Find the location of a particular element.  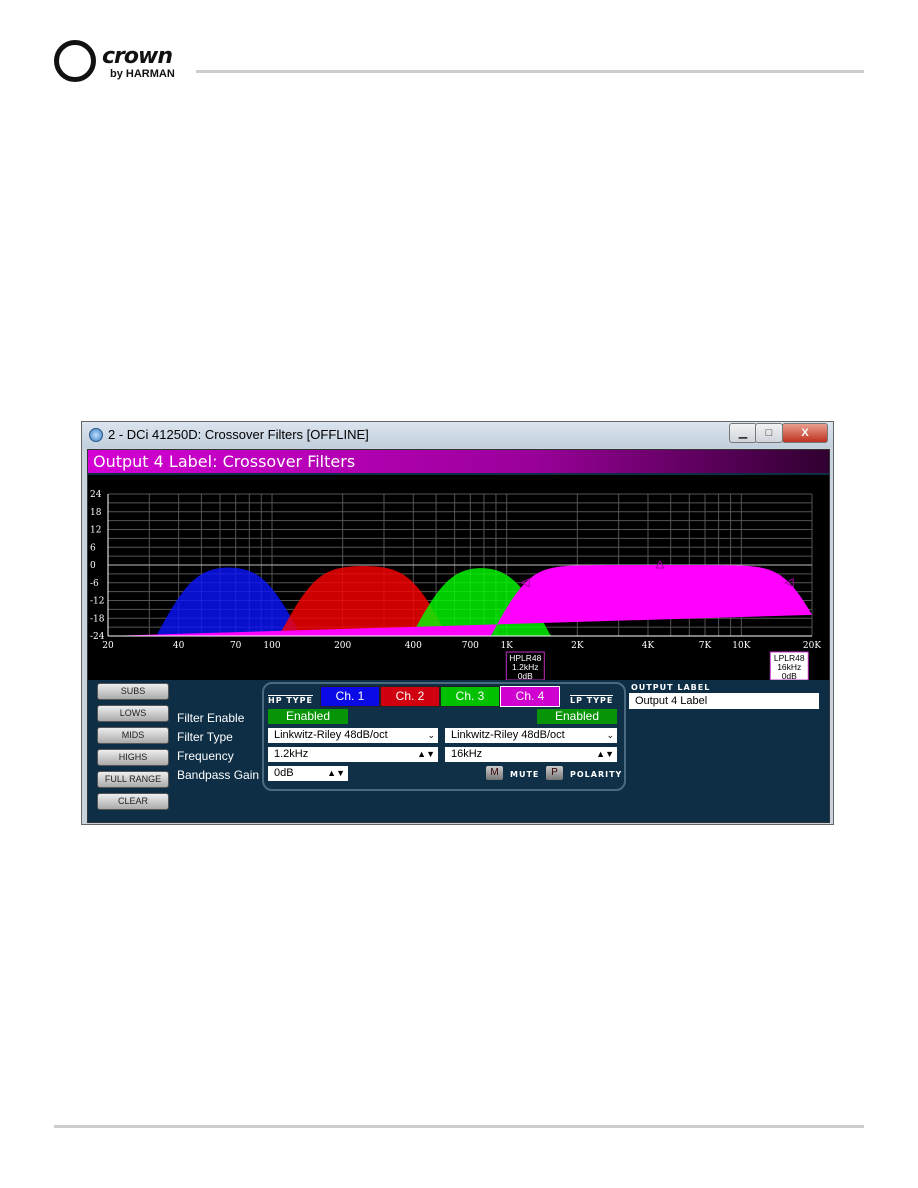

maximize-button: □ is located at coordinates (769, 433).